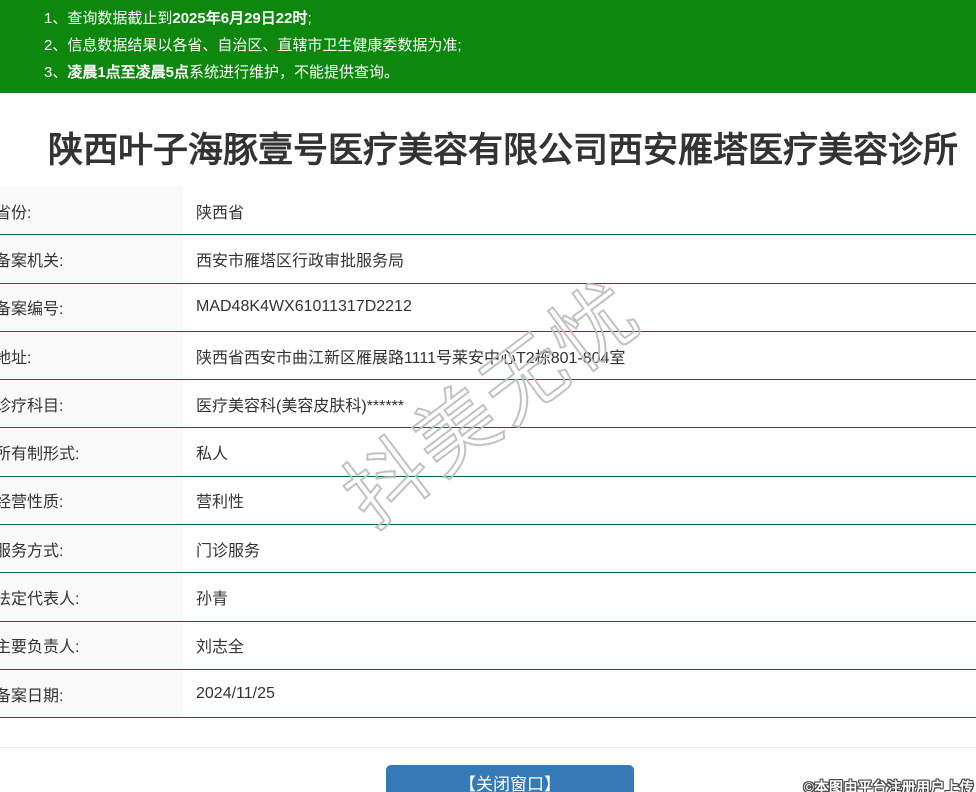  What do you see at coordinates (91, 307) in the screenshot?
I see `row-label: 备案编号:` at bounding box center [91, 307].